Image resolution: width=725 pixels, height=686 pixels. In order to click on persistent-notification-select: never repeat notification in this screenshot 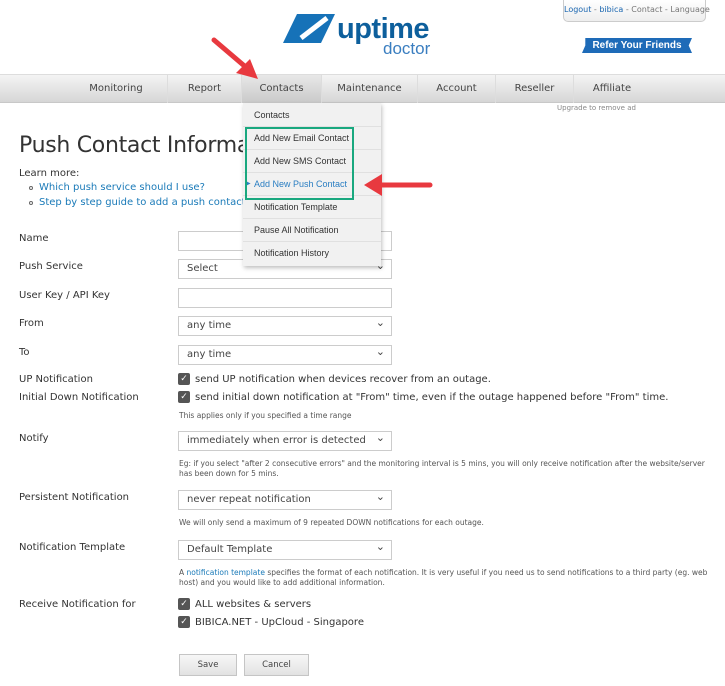, I will do `click(285, 499)`.